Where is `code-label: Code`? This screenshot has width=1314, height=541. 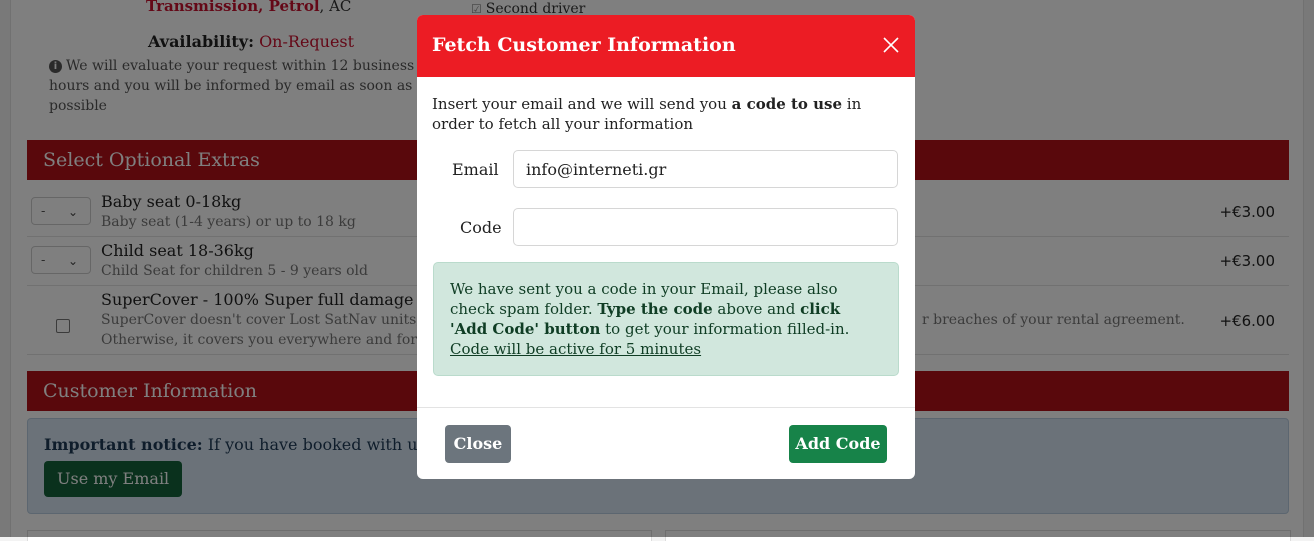
code-label: Code is located at coordinates (481, 227).